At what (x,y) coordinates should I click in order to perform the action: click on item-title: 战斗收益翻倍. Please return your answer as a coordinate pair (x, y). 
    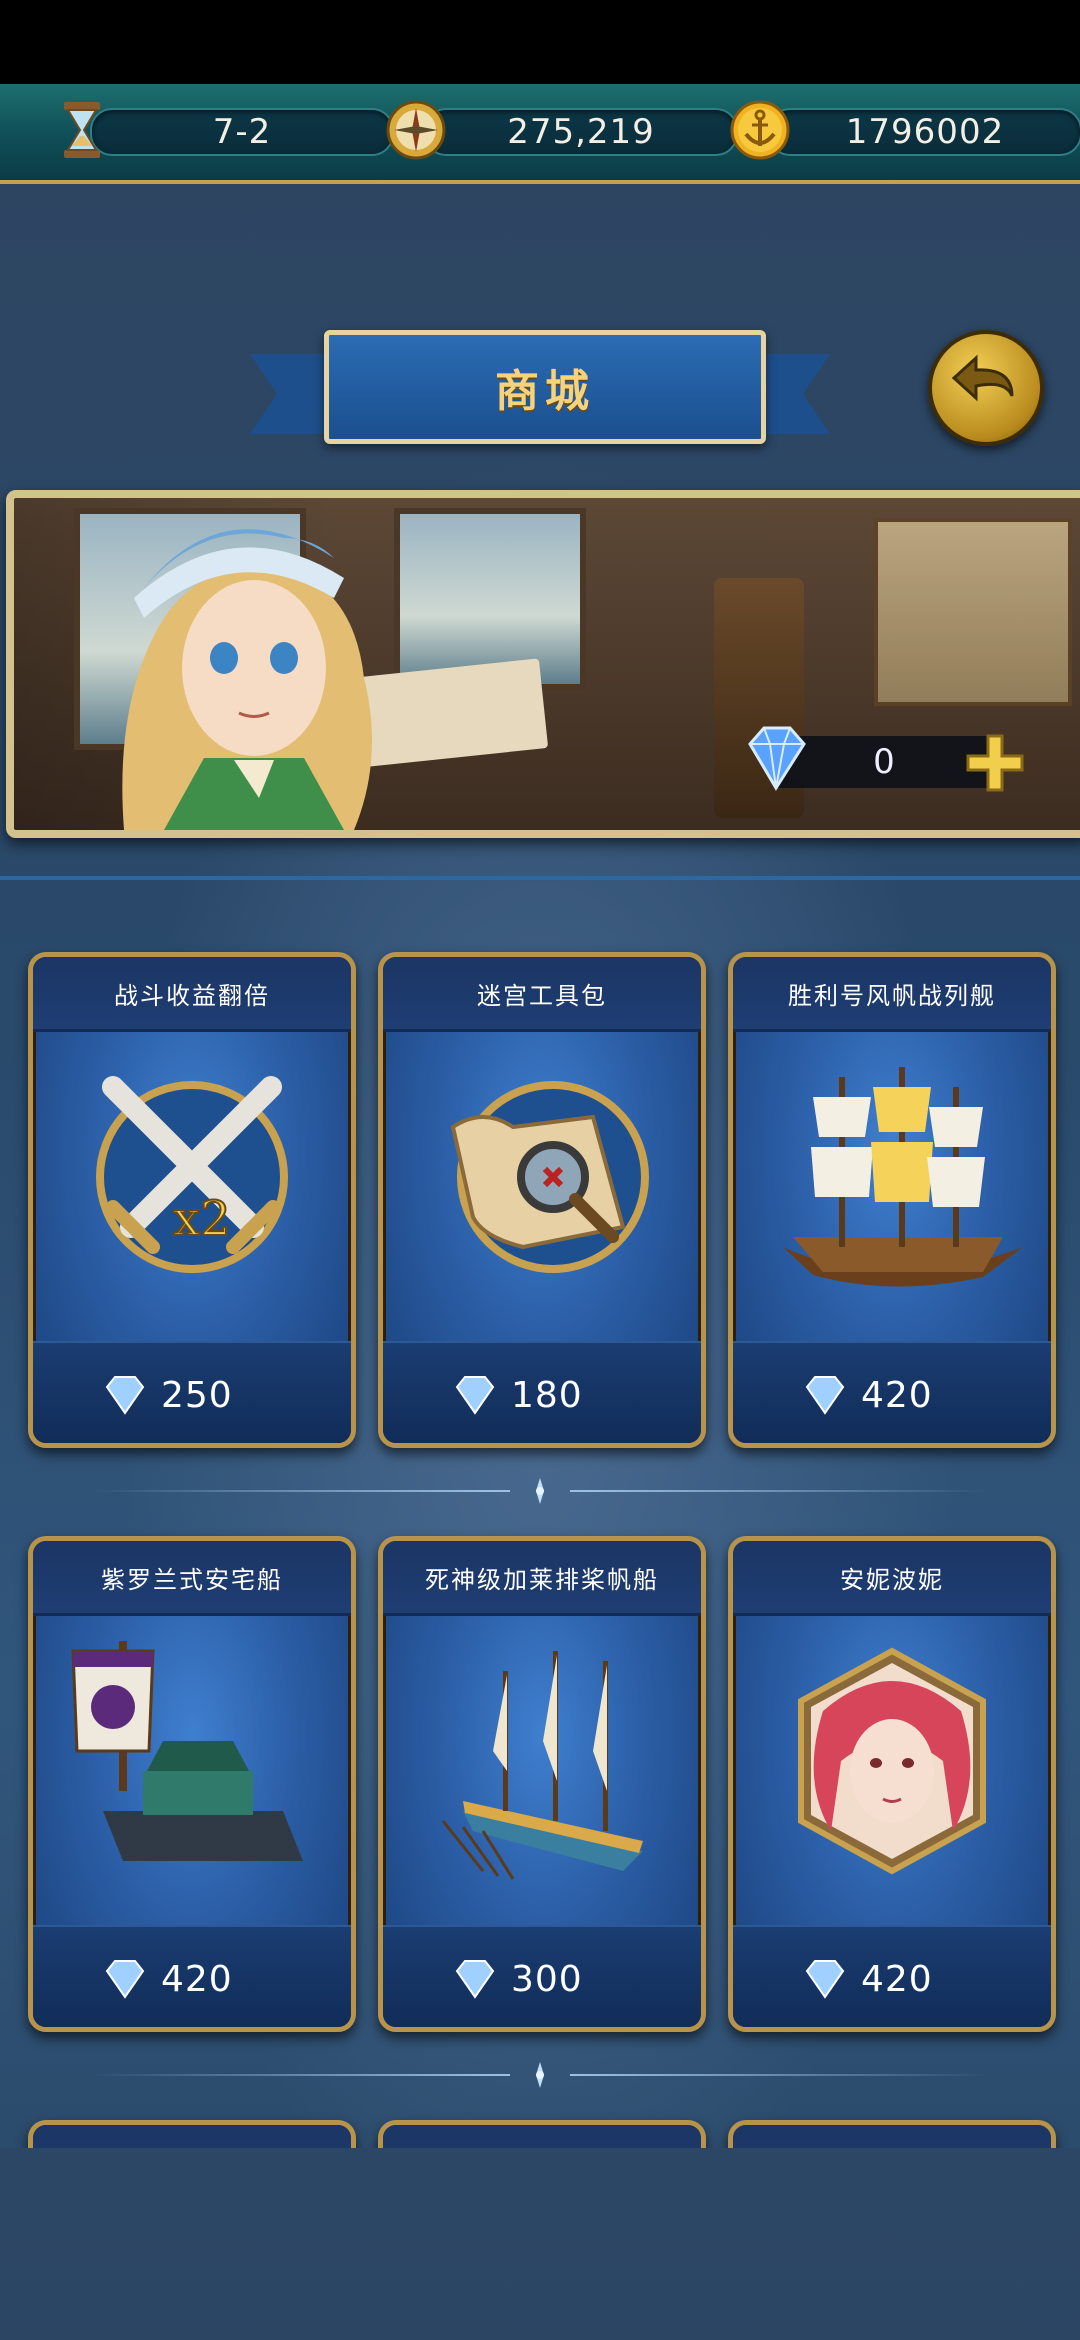
    Looking at the image, I should click on (192, 994).